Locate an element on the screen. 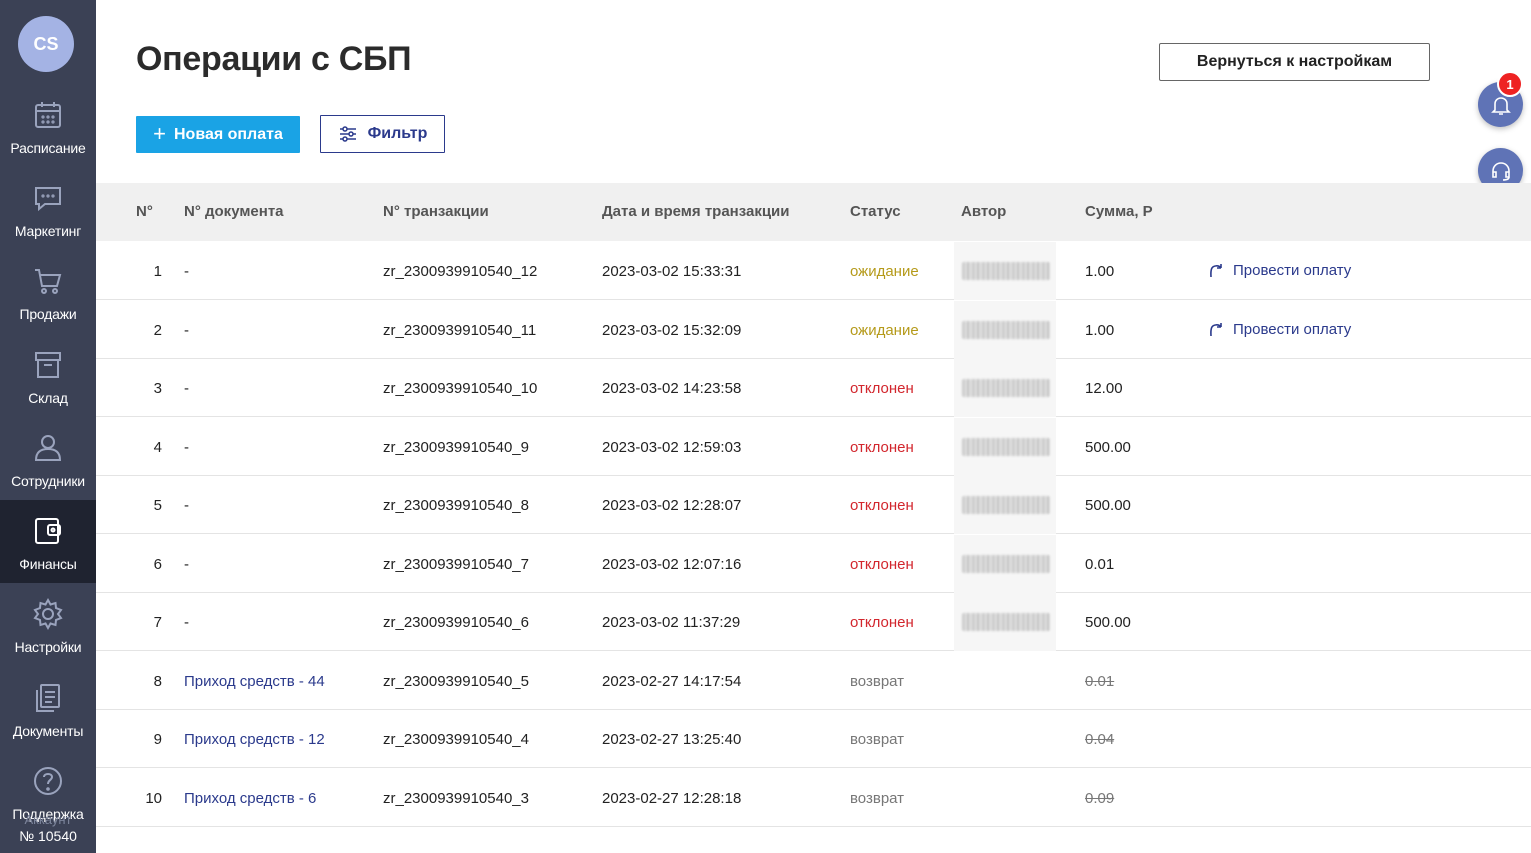  column-header-no: N° is located at coordinates (144, 211).